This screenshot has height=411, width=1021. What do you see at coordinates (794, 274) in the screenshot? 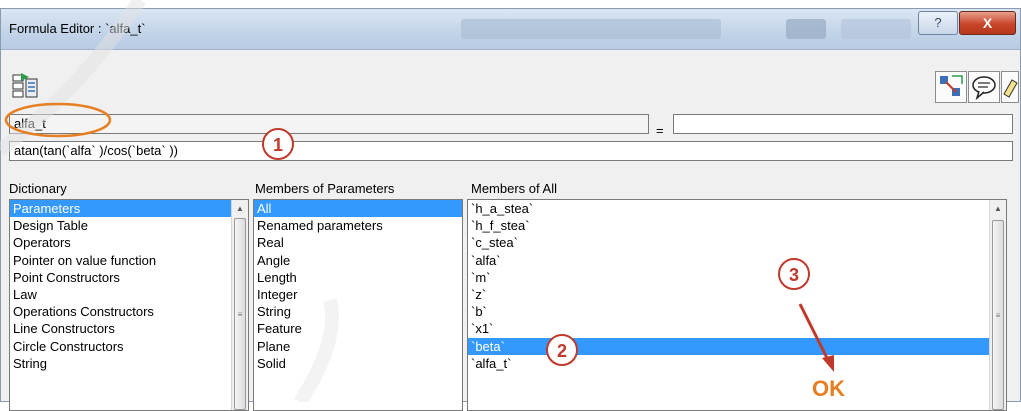
I see `step-3-marker: 3` at bounding box center [794, 274].